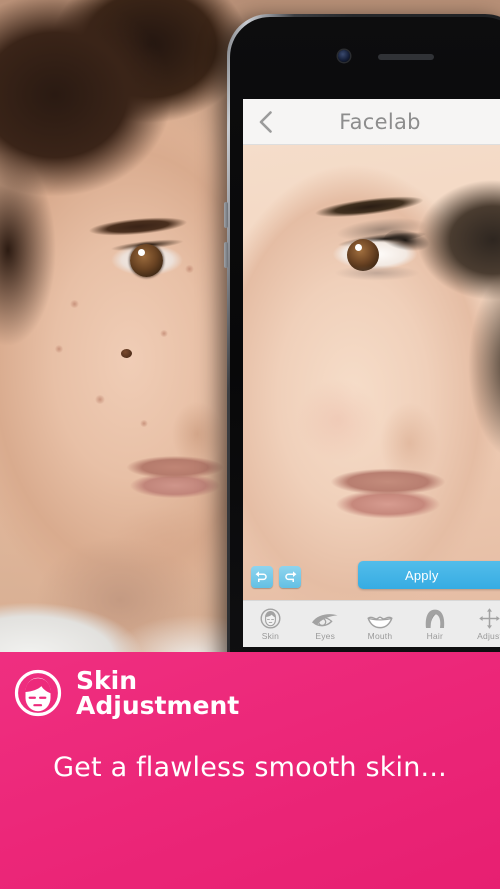  I want to click on volume-up-button, so click(226, 215).